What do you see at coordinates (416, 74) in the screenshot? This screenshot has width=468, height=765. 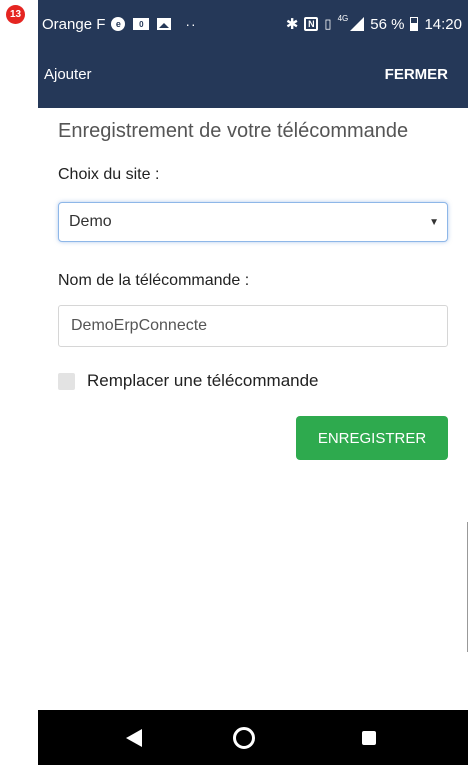 I see `close-button: FERMER` at bounding box center [416, 74].